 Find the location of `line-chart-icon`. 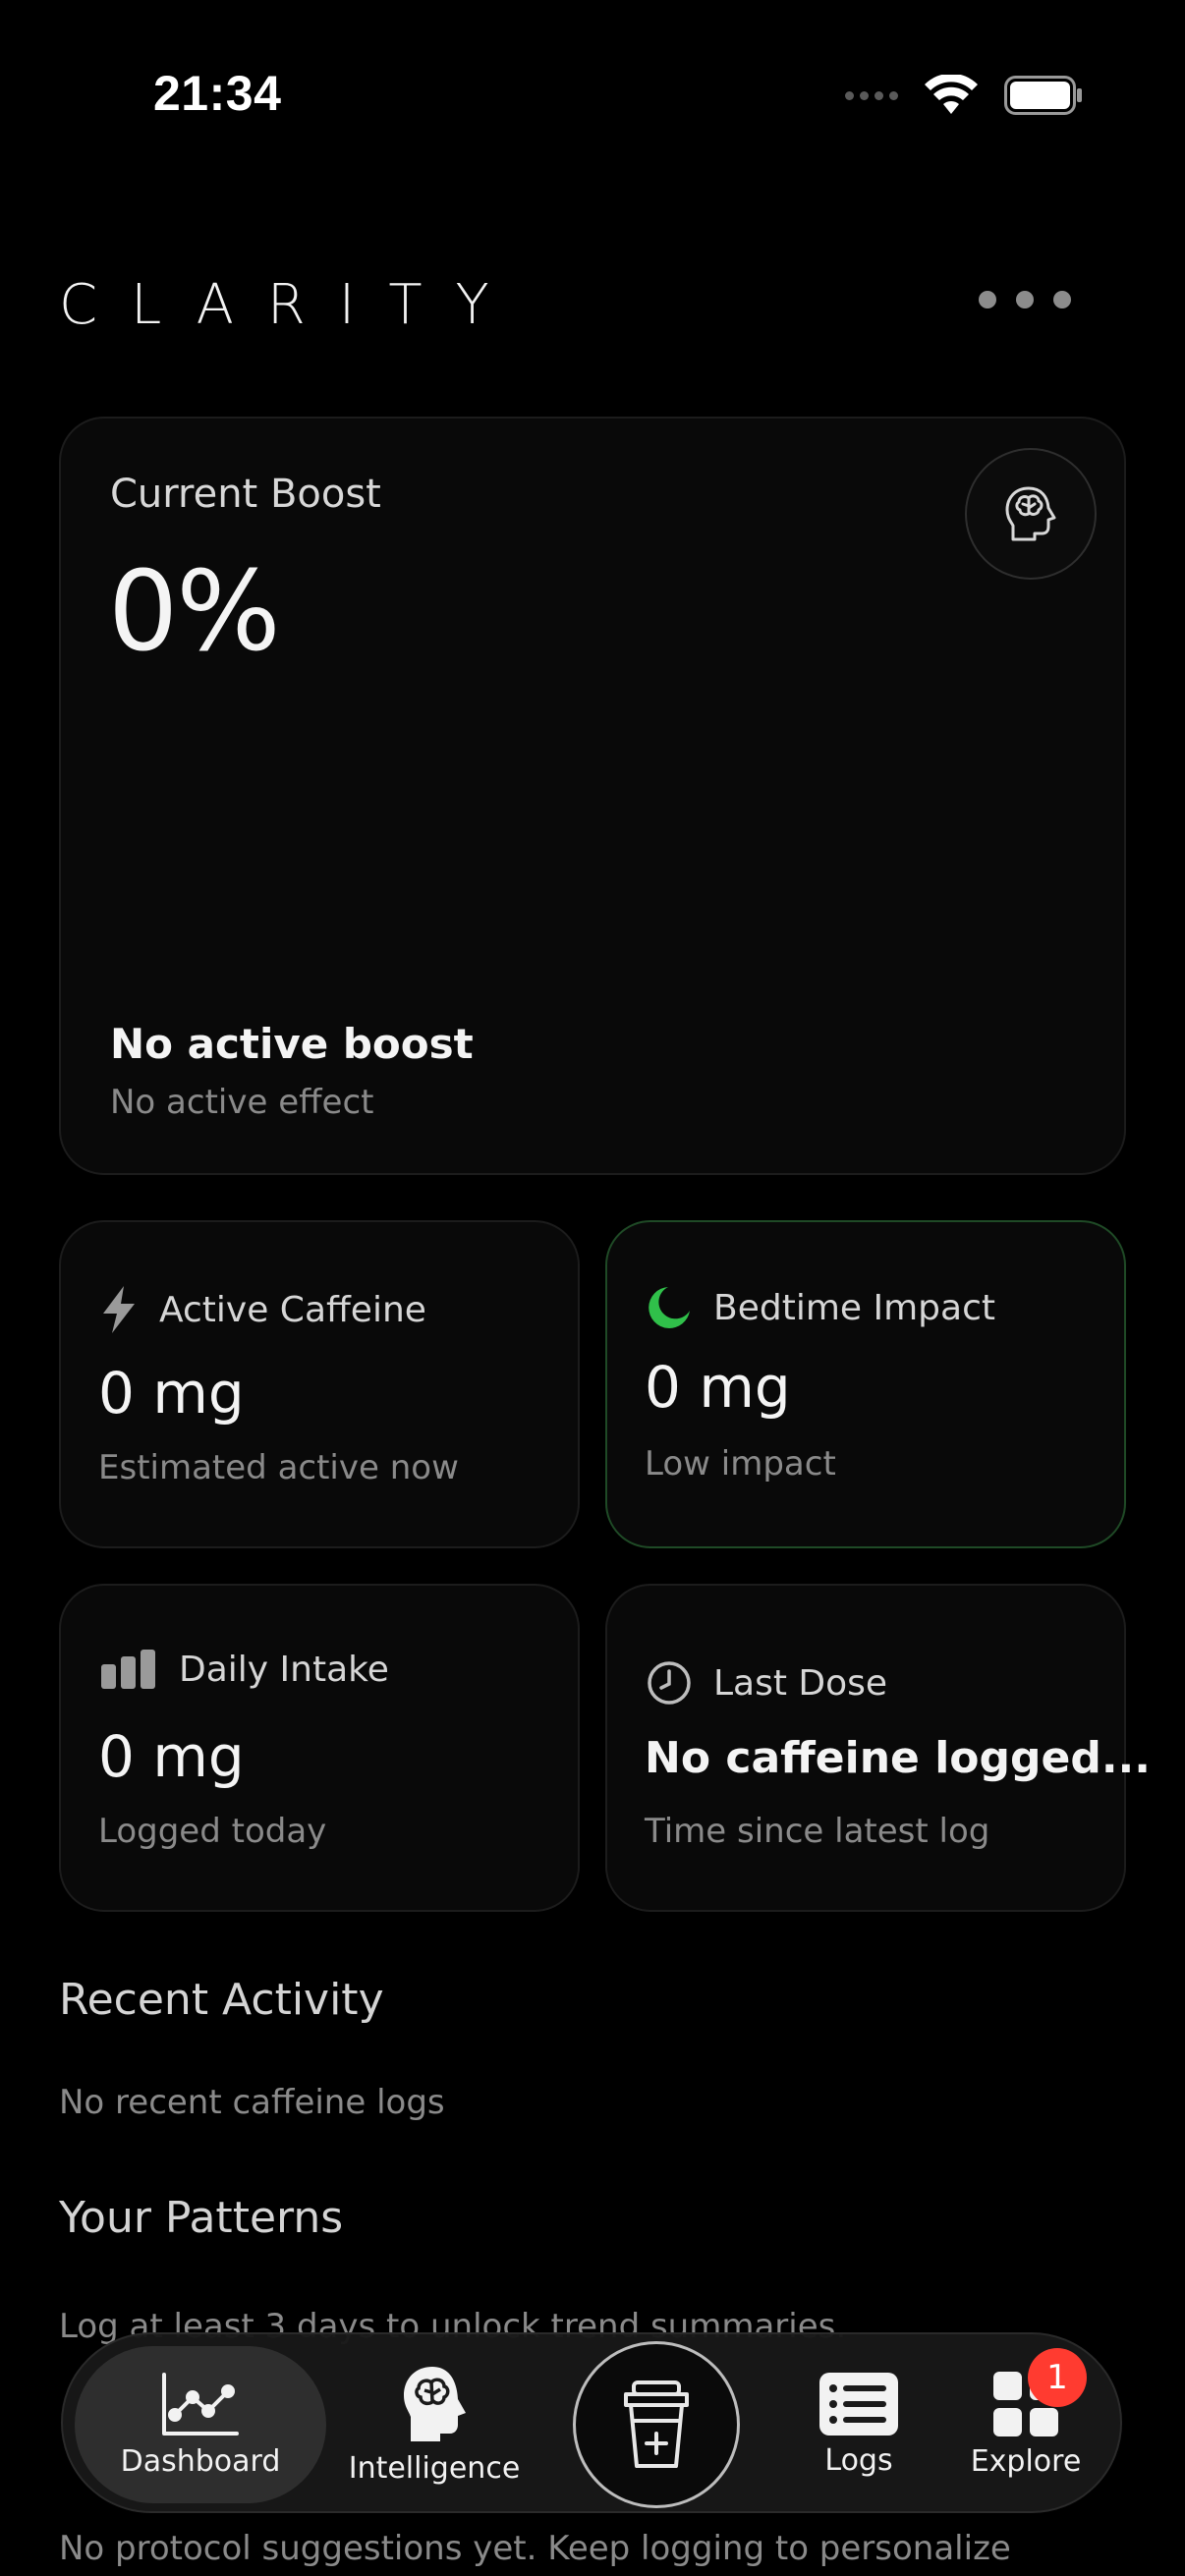

line-chart-icon is located at coordinates (200, 2404).